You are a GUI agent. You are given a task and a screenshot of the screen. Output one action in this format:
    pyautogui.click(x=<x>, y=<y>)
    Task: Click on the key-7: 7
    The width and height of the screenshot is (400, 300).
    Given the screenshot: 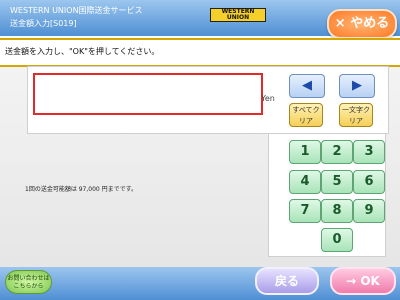 What is the action you would take?
    pyautogui.click(x=305, y=211)
    